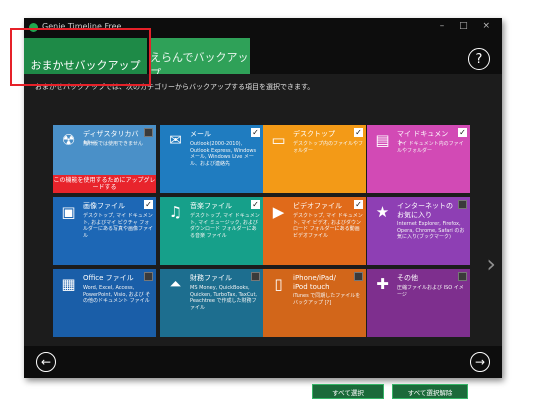 This screenshot has width=544, height=420. I want to click on deselect-all-button: すべて選択解除, so click(430, 391).